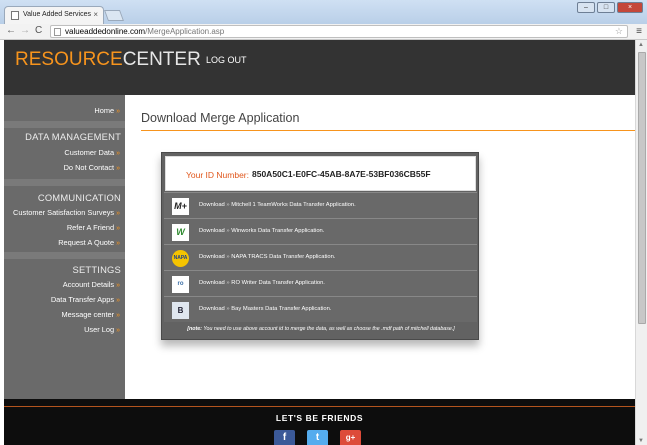 Image resolution: width=647 pixels, height=445 pixels. Describe the element at coordinates (69, 59) in the screenshot. I see `logo-resource: RESOURCE` at that location.